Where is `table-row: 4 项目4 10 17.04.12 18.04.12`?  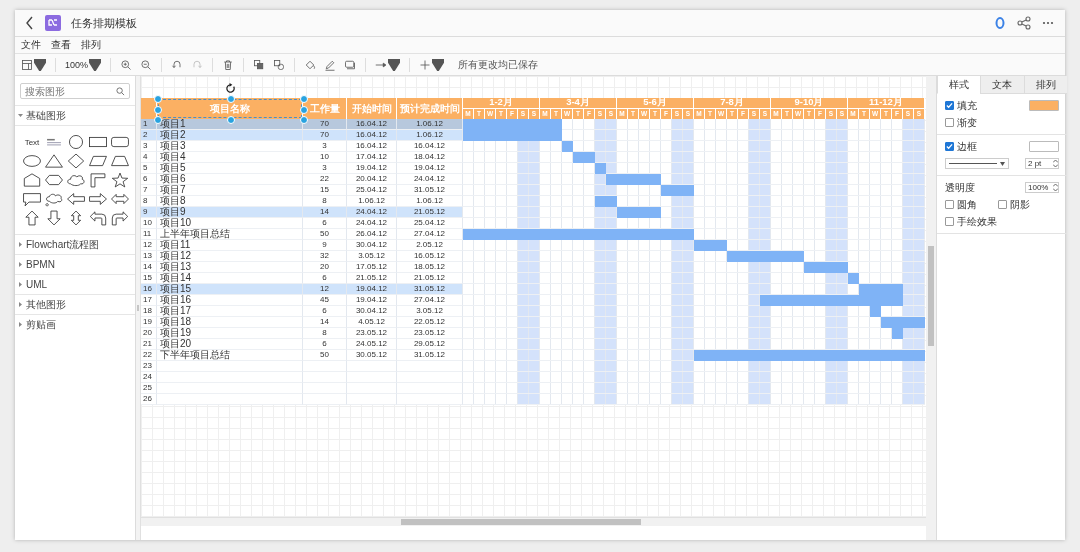
table-row: 4 项目4 10 17.04.12 18.04.12 is located at coordinates (302, 157).